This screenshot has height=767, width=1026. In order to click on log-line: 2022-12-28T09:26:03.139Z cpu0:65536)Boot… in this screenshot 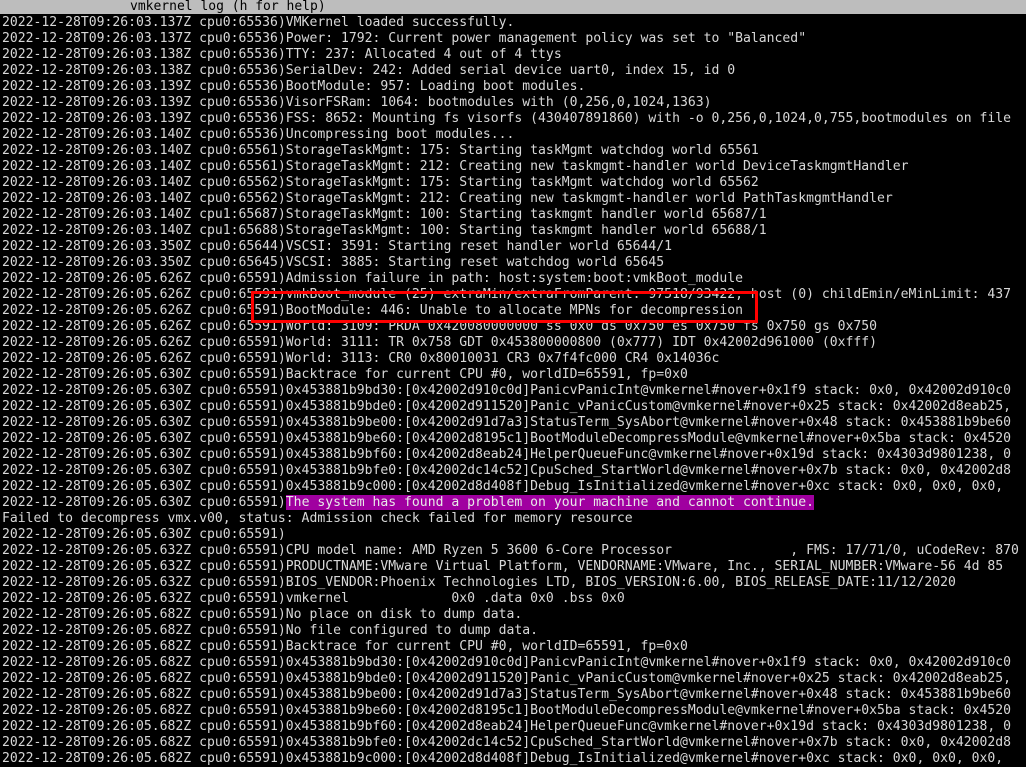, I will do `click(514, 87)`.